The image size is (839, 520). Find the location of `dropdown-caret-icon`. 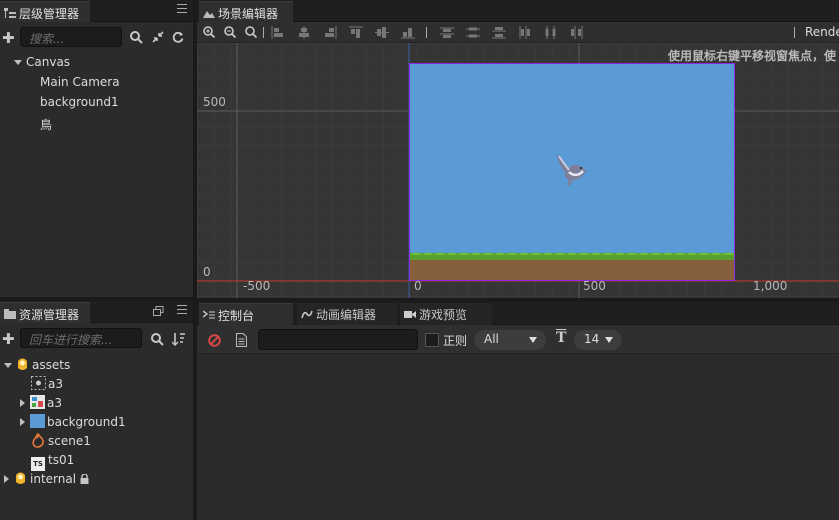

dropdown-caret-icon is located at coordinates (609, 340).